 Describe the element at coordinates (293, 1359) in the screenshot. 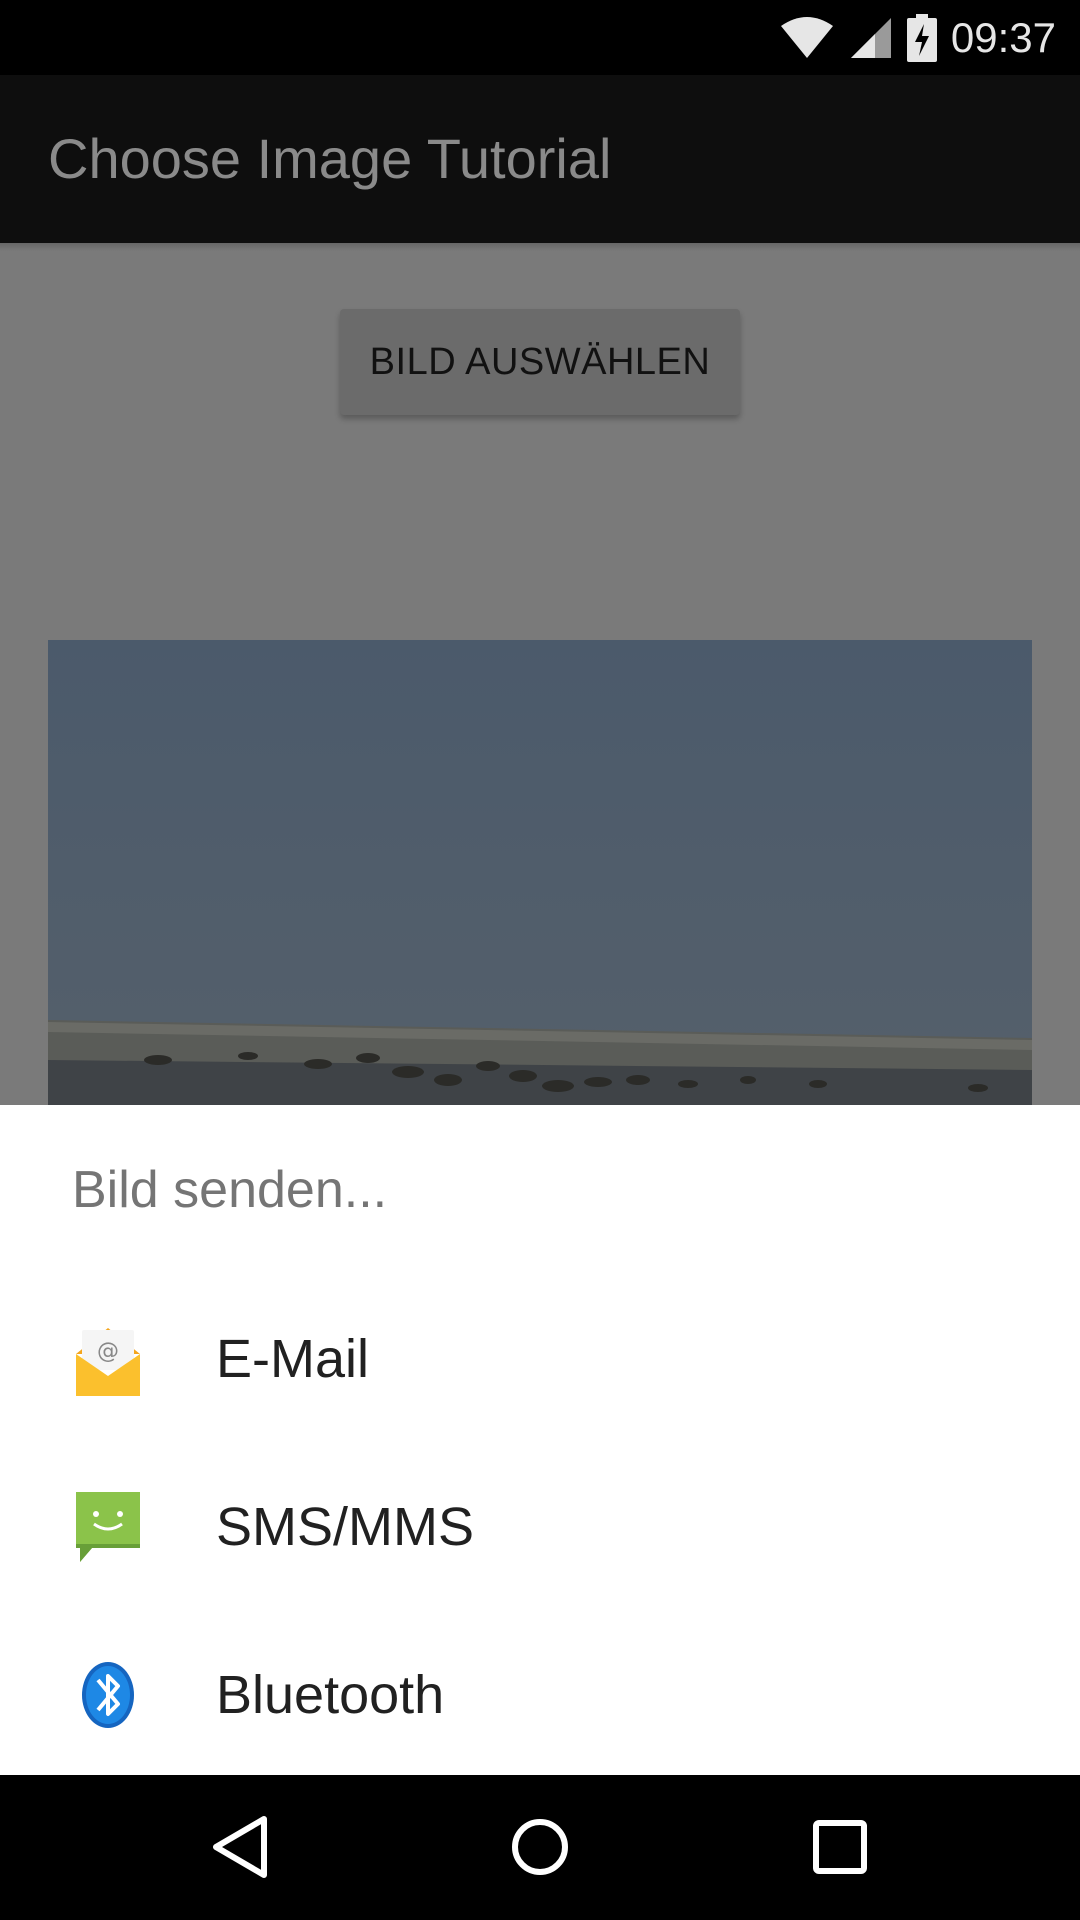

I see `share-option-label: E-Mail` at that location.